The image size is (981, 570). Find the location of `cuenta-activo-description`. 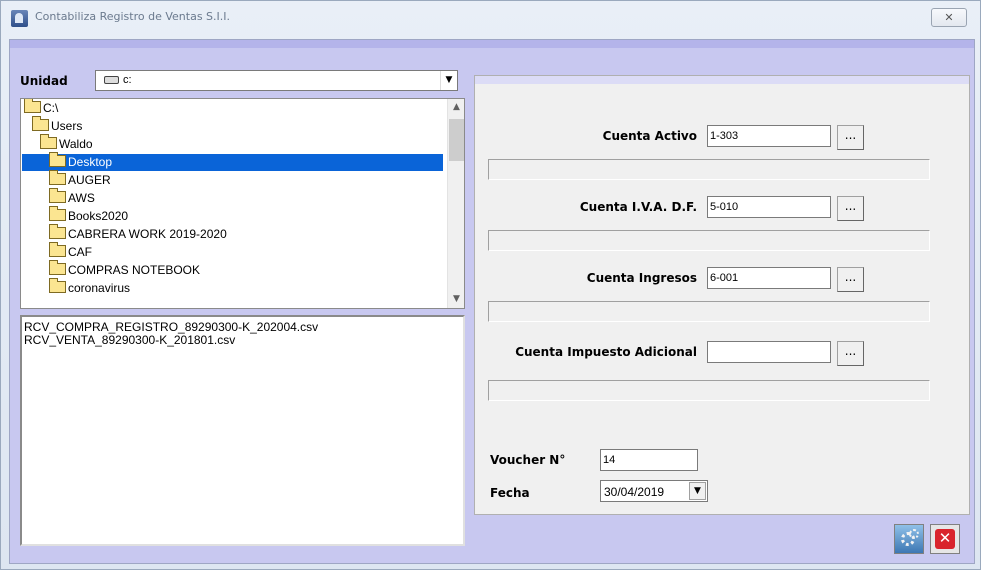

cuenta-activo-description is located at coordinates (709, 169).